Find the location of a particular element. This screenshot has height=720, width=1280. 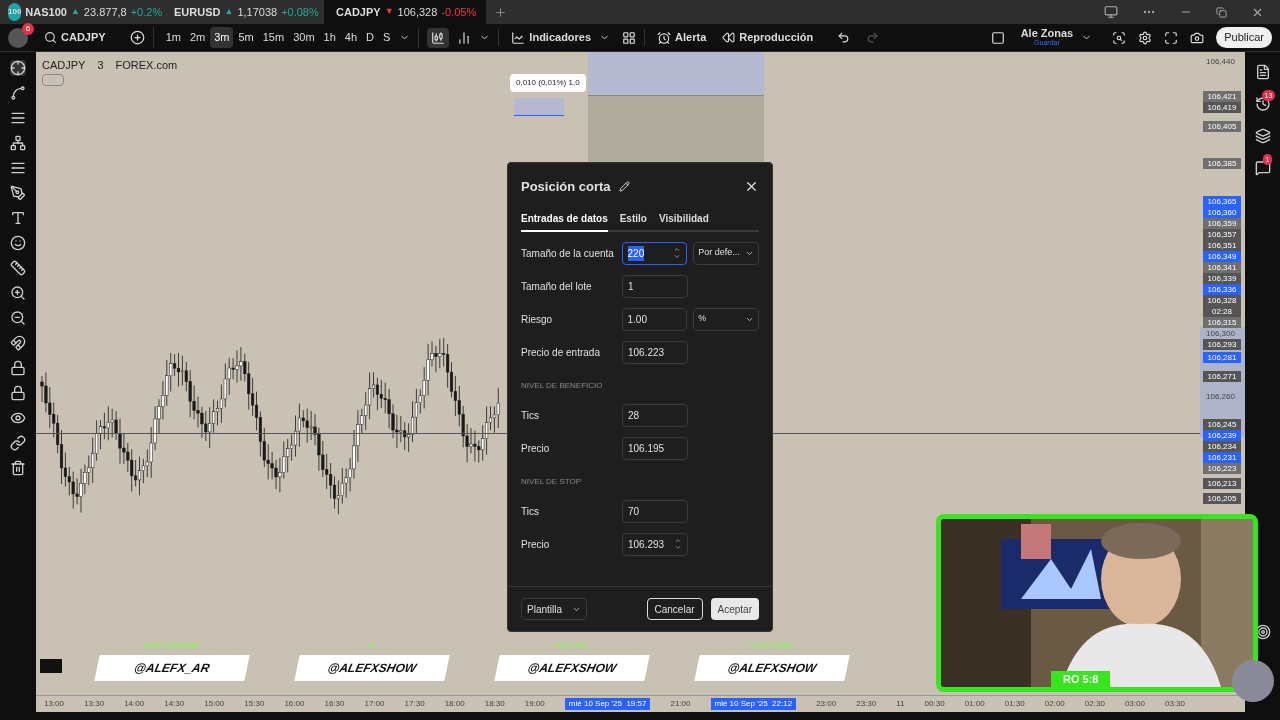

quick-search-icon is located at coordinates (1119, 37).